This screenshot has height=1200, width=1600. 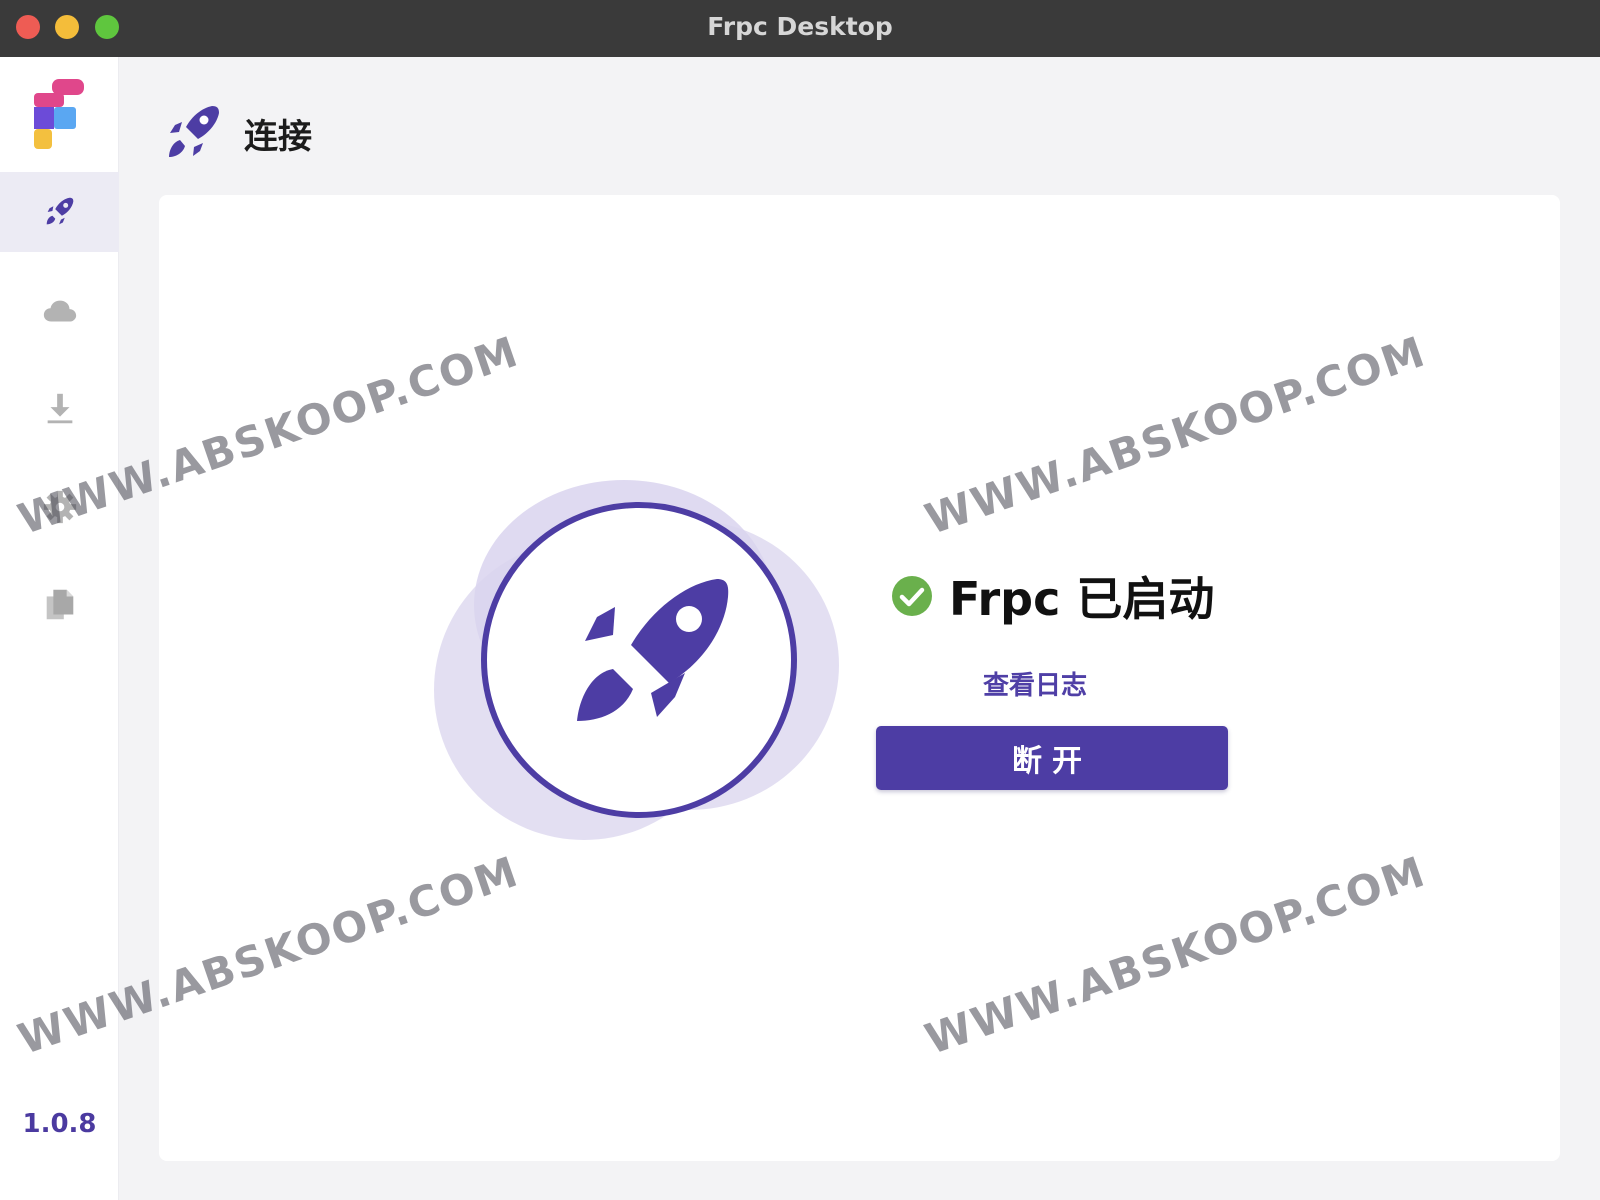 What do you see at coordinates (1052, 758) in the screenshot?
I see `disconnect-button: 断开` at bounding box center [1052, 758].